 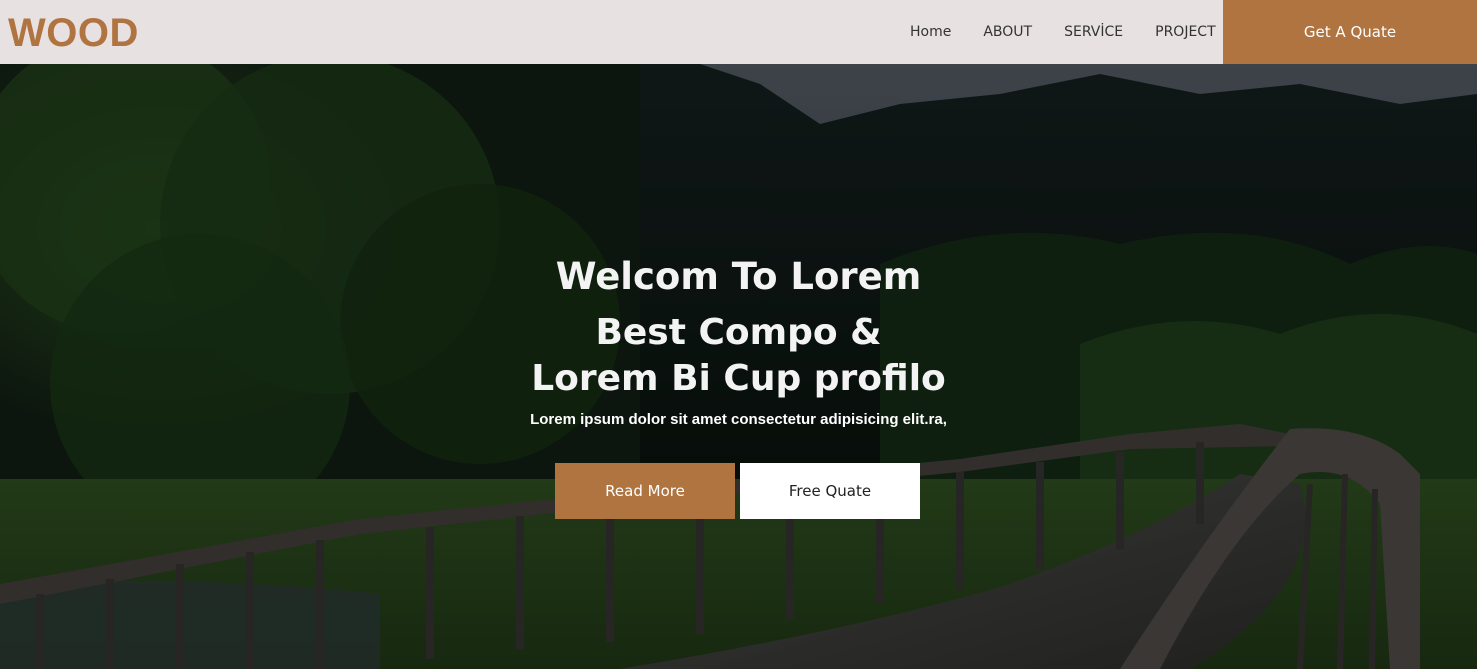 What do you see at coordinates (1350, 32) in the screenshot?
I see `get-a-quote-button: Get A Quate` at bounding box center [1350, 32].